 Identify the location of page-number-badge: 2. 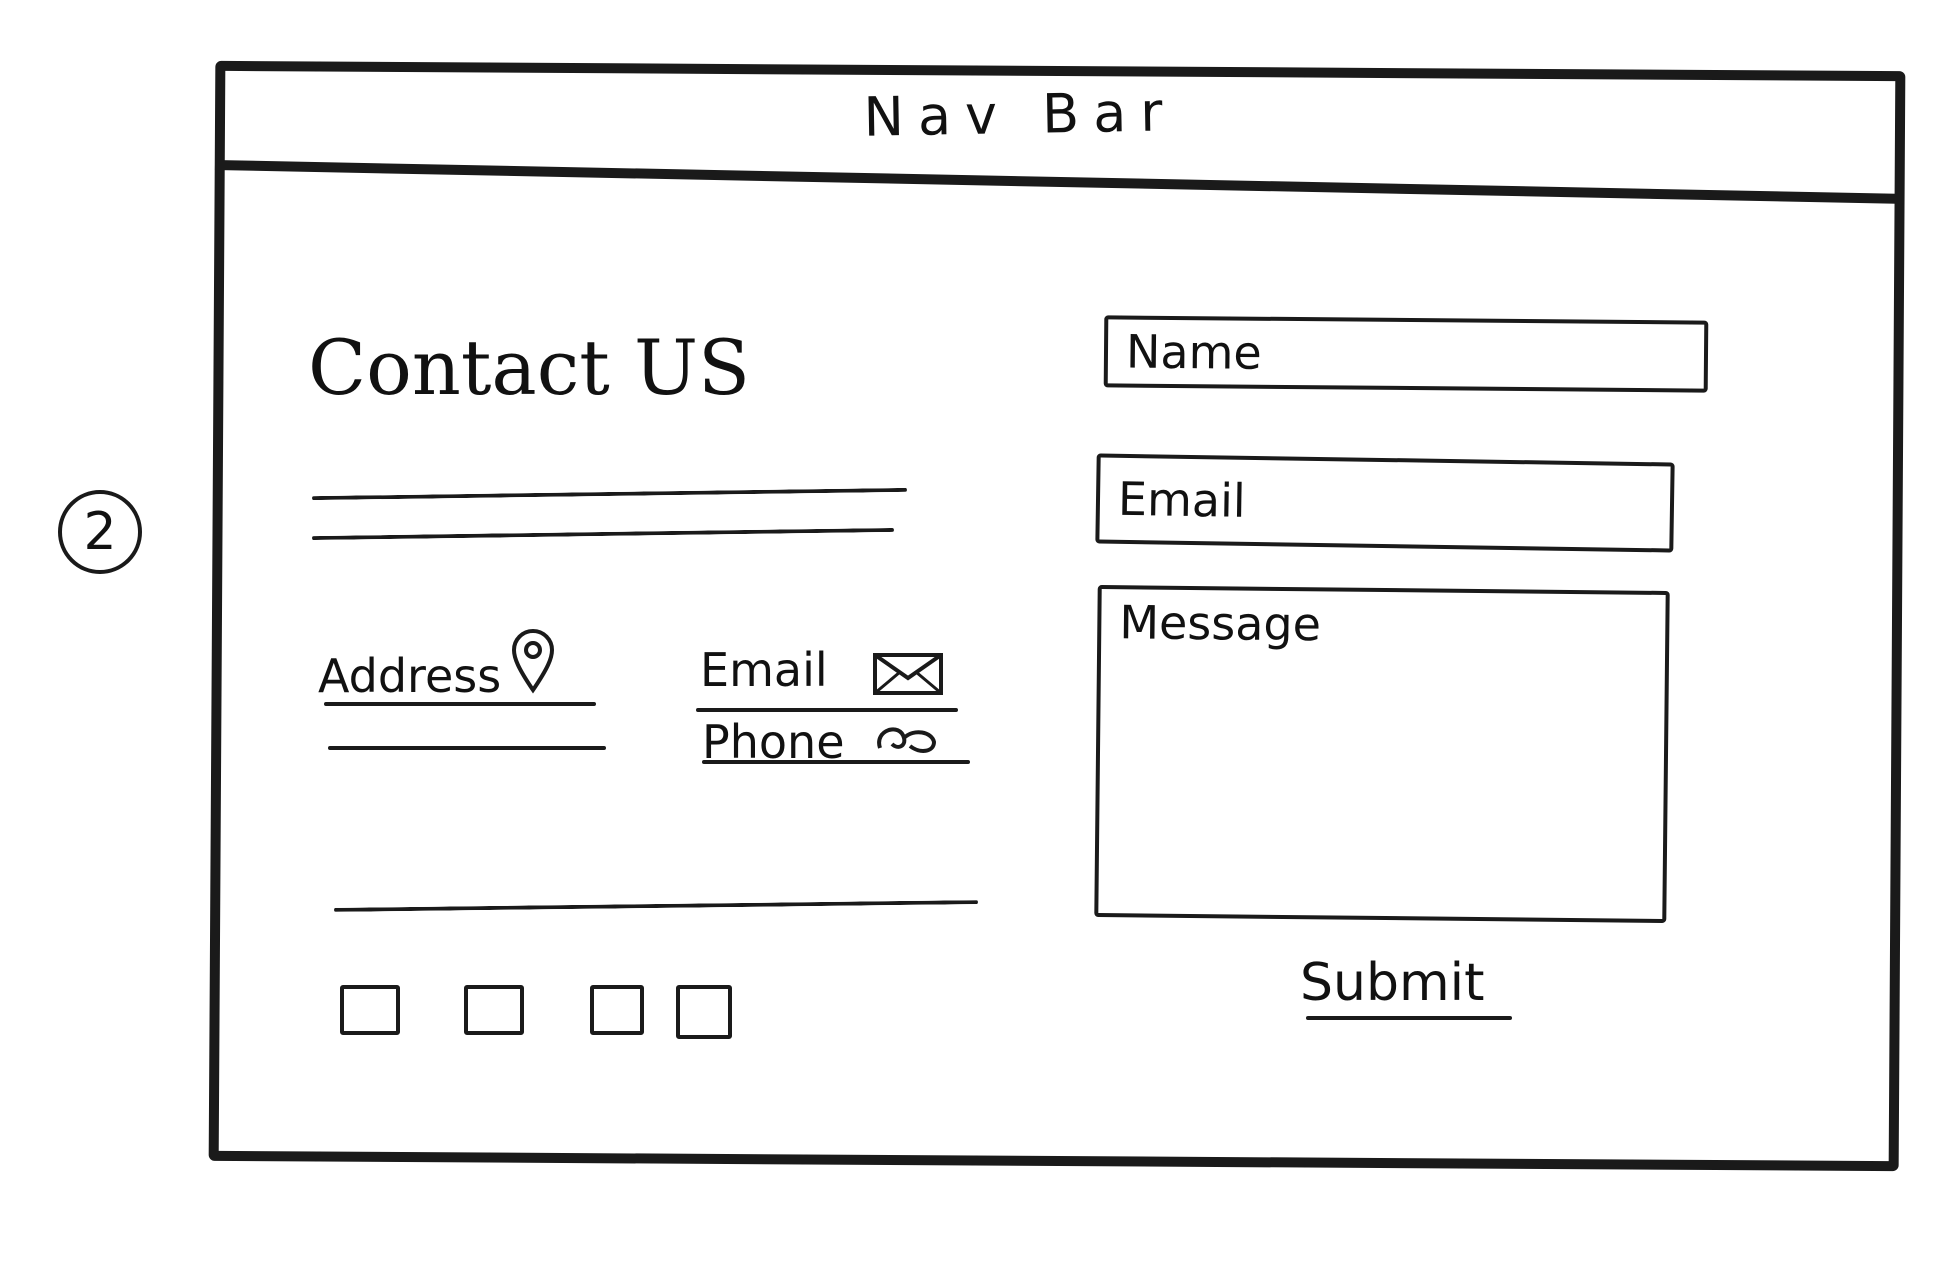
(100, 532).